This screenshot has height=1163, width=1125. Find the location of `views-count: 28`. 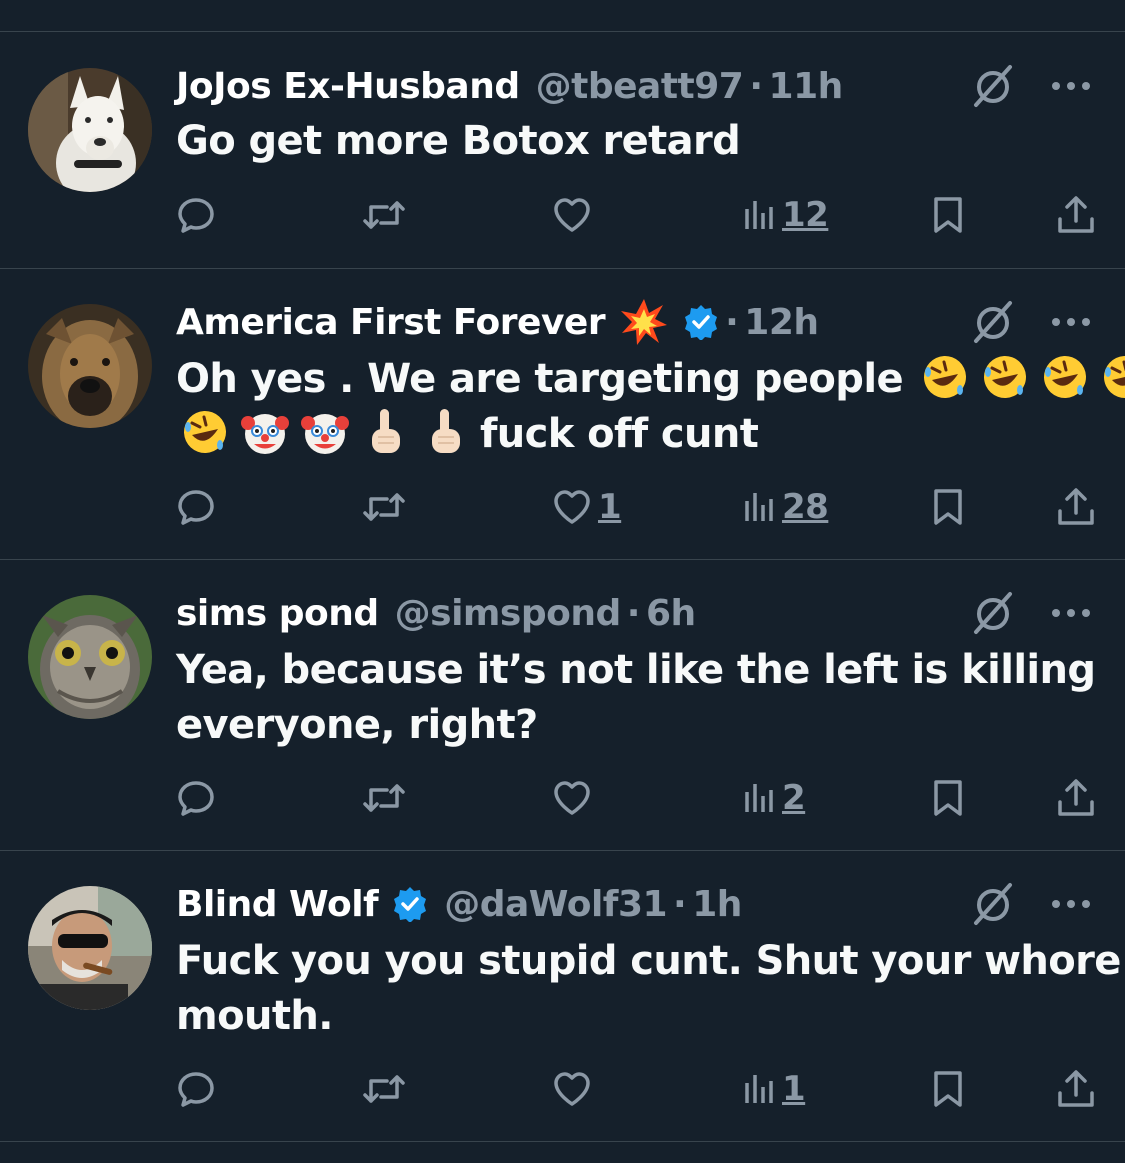

views-count: 28 is located at coordinates (805, 507).